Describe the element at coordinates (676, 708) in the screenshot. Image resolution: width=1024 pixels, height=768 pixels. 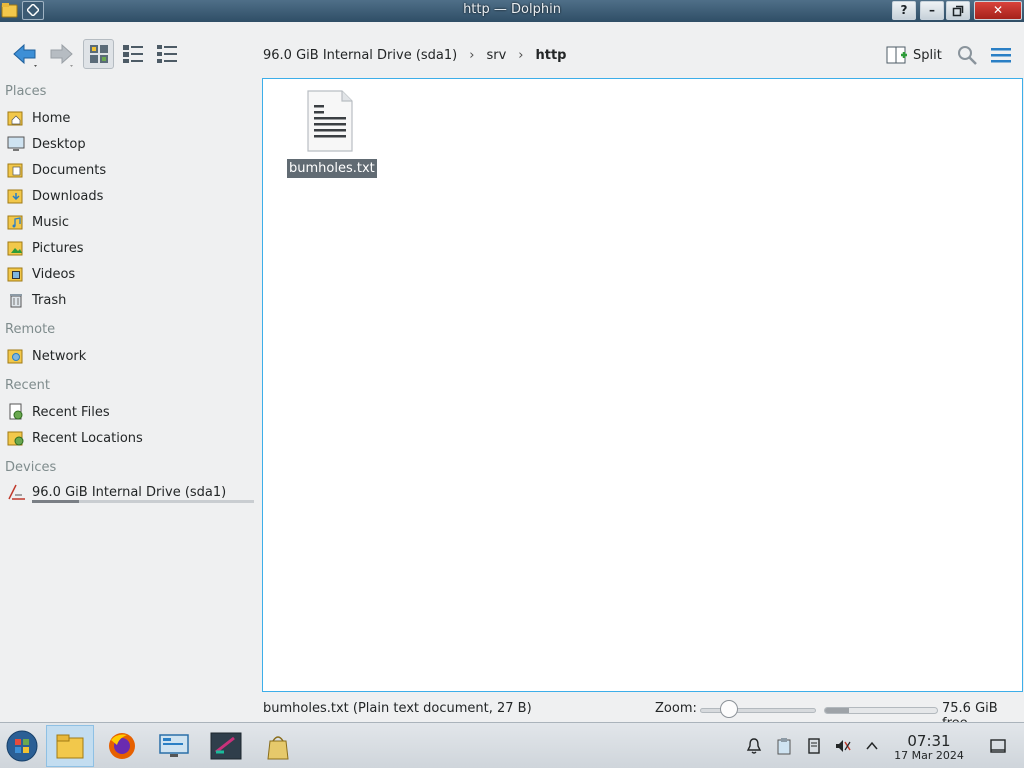
I see `zoom-label: Zoom:` at that location.